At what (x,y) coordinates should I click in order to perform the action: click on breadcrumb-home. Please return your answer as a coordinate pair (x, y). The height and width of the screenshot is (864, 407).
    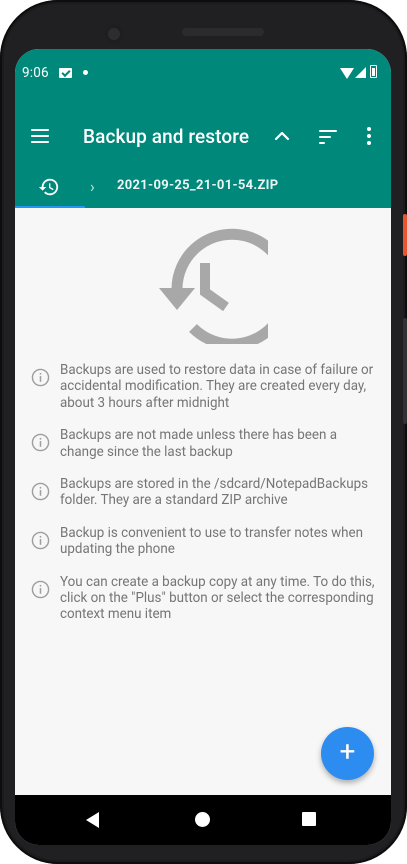
    Looking at the image, I should click on (50, 187).